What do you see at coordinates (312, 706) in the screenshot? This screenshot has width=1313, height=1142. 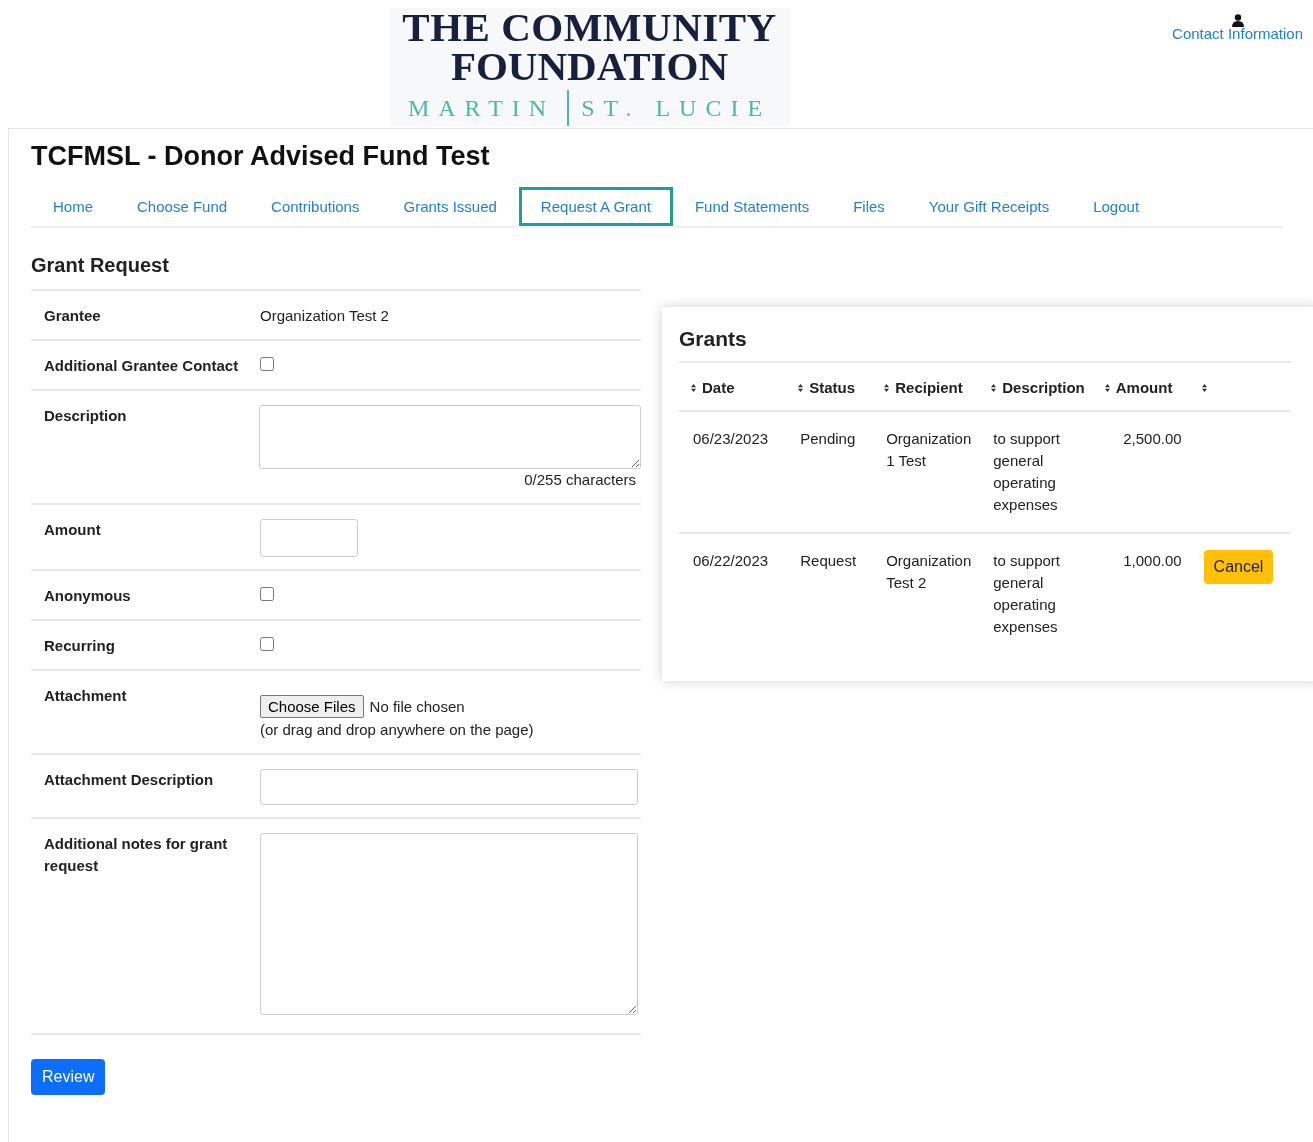 I see `choose-files-button: Choose Files` at bounding box center [312, 706].